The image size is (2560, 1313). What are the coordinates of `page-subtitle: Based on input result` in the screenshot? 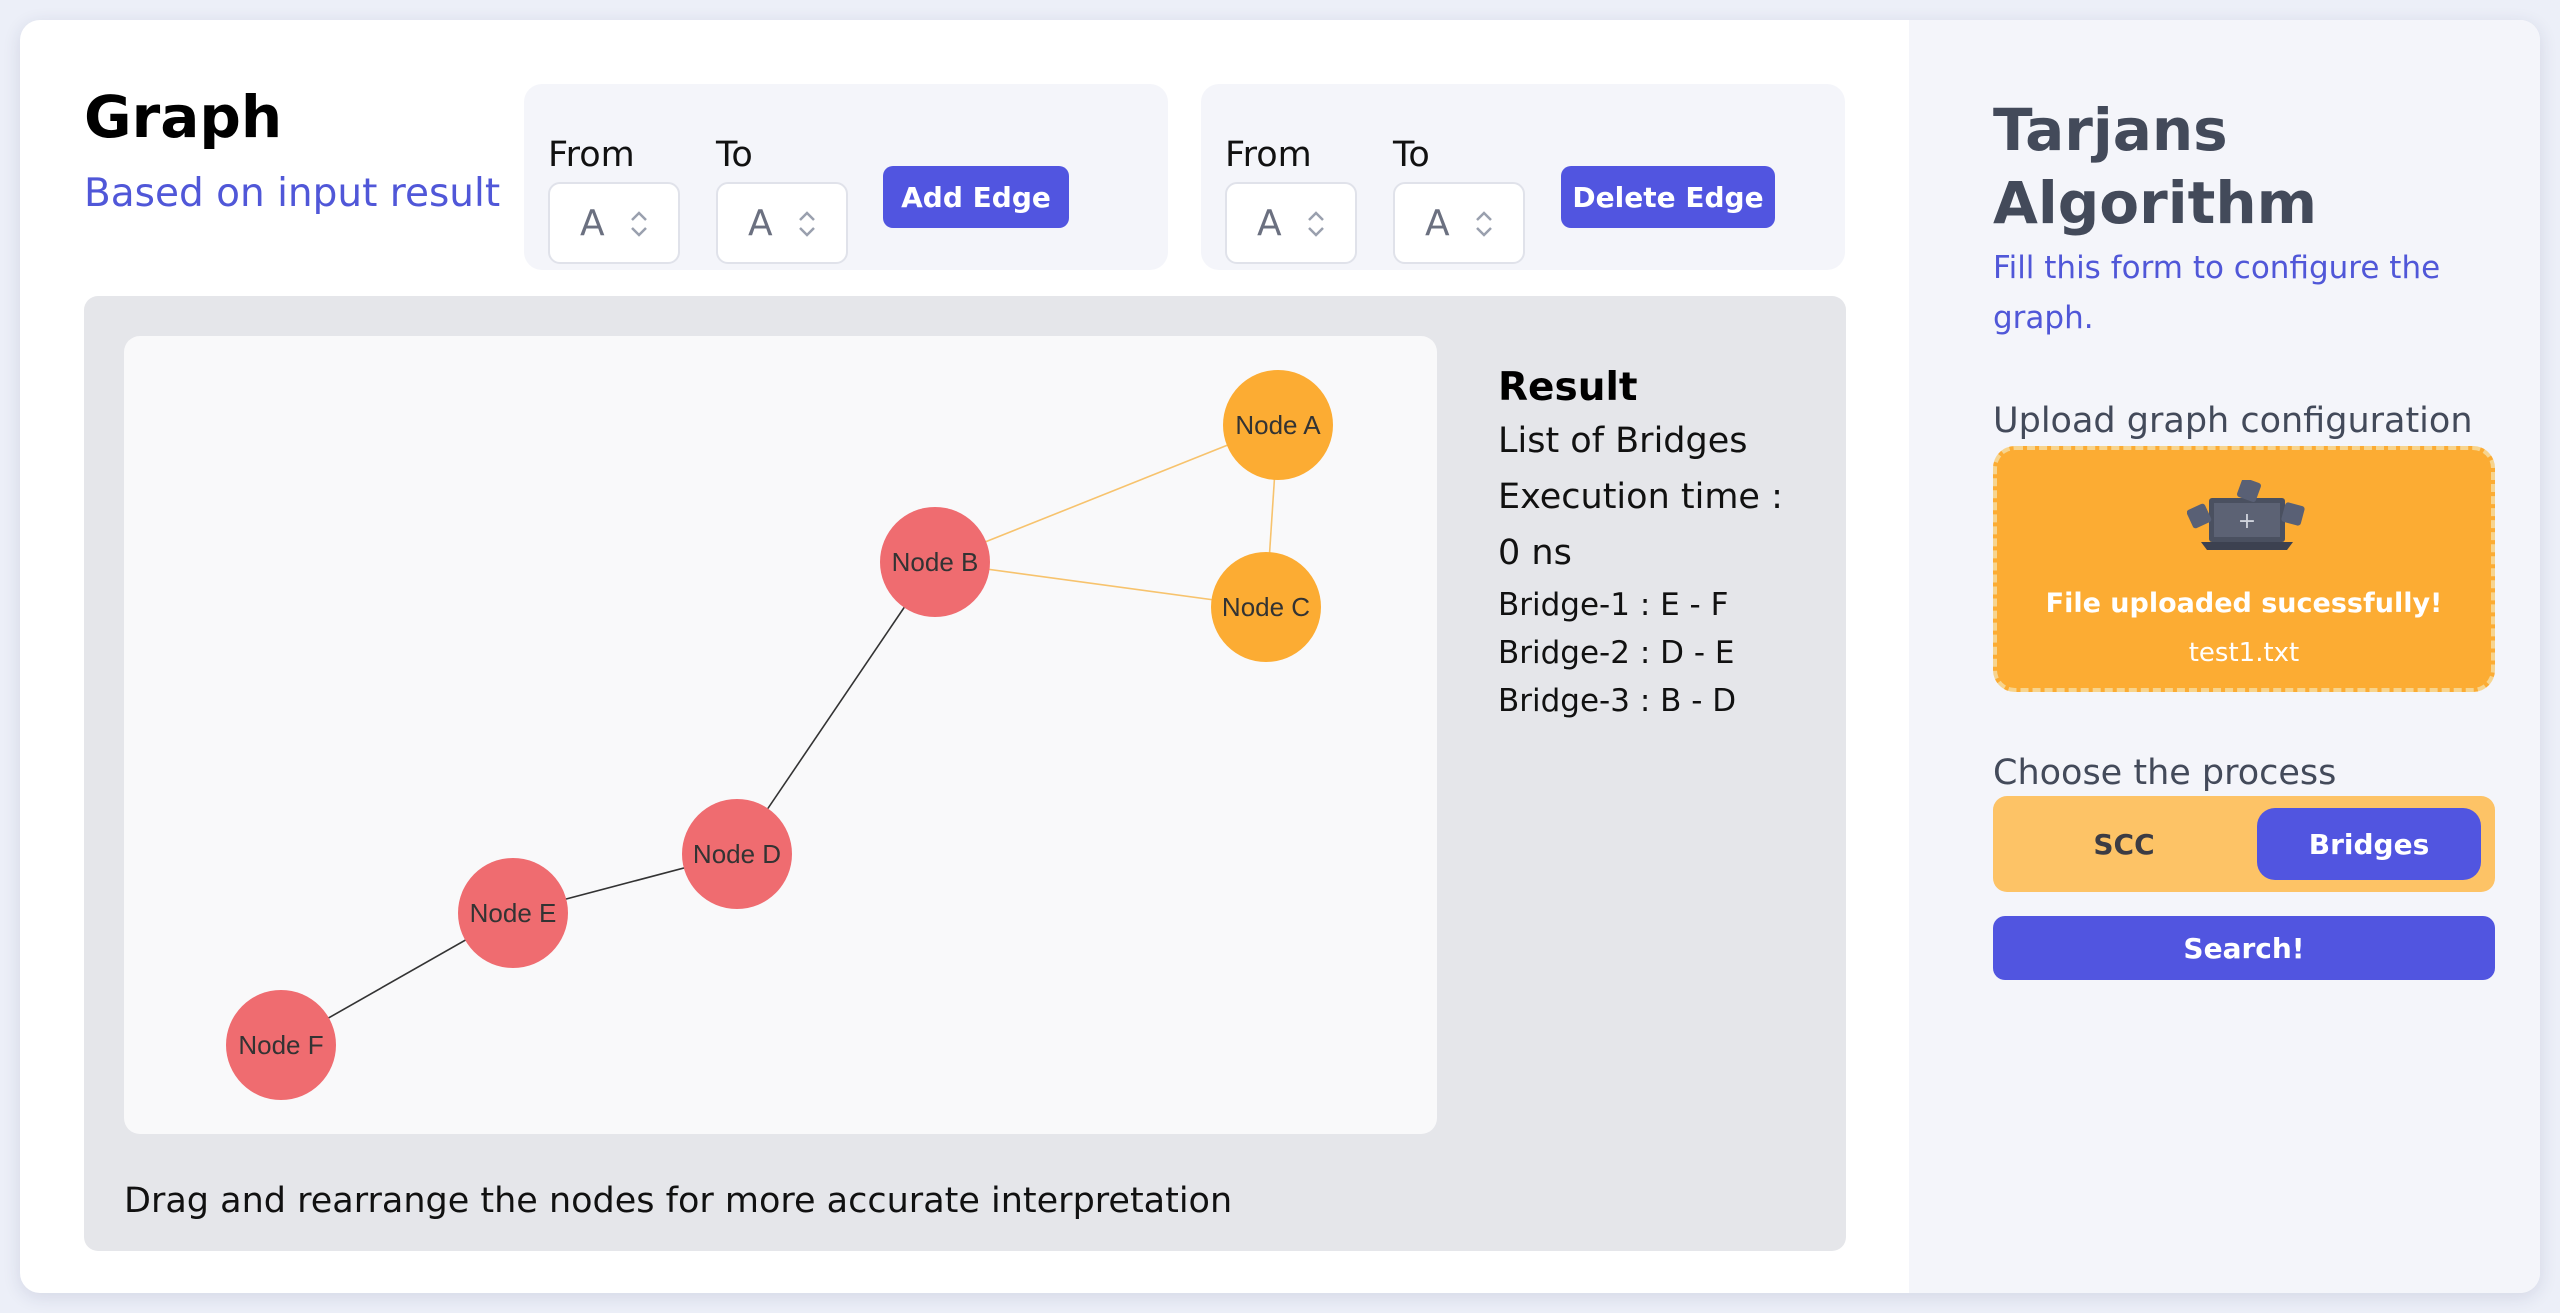 It's located at (292, 193).